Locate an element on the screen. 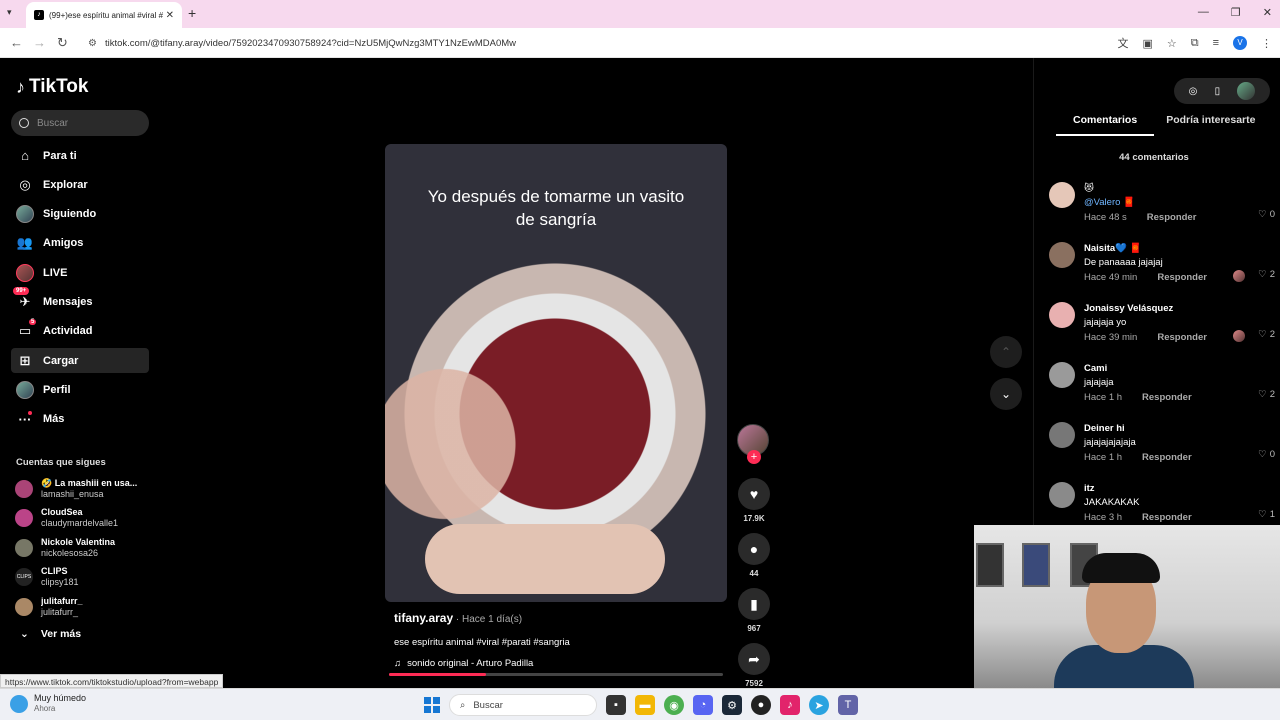 This screenshot has width=1280, height=720. comment-icon: ● is located at coordinates (754, 549).